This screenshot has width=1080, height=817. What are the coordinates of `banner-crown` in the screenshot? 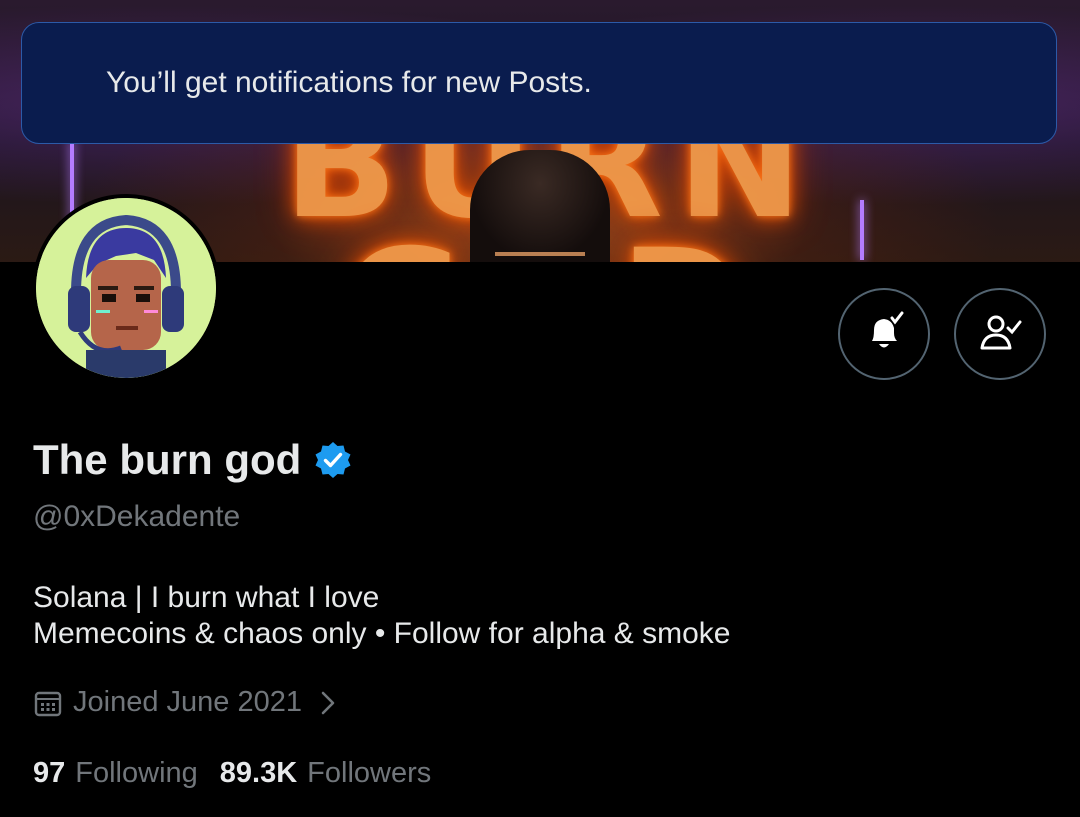 It's located at (540, 239).